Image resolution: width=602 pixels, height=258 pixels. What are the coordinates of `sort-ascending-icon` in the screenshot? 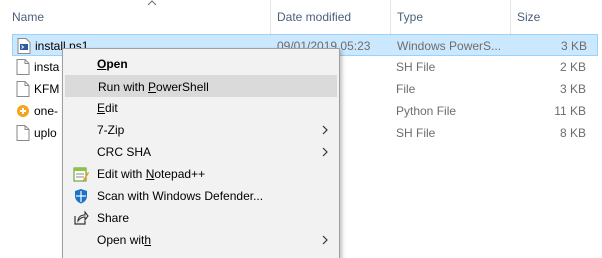 It's located at (152, 3).